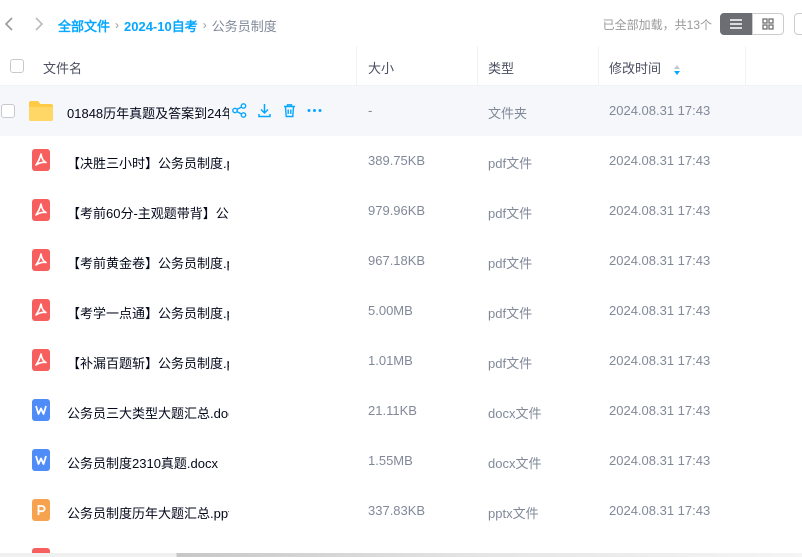  What do you see at coordinates (401, 555) in the screenshot?
I see `scrollbar` at bounding box center [401, 555].